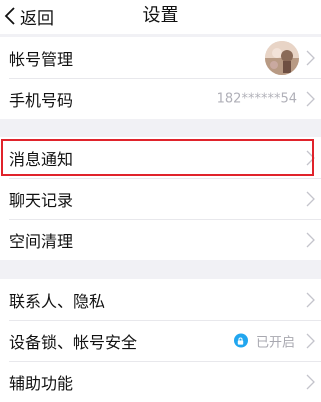 The height and width of the screenshot is (402, 321). Describe the element at coordinates (160, 157) in the screenshot. I see `message-notifications-row: 消息通知` at that location.